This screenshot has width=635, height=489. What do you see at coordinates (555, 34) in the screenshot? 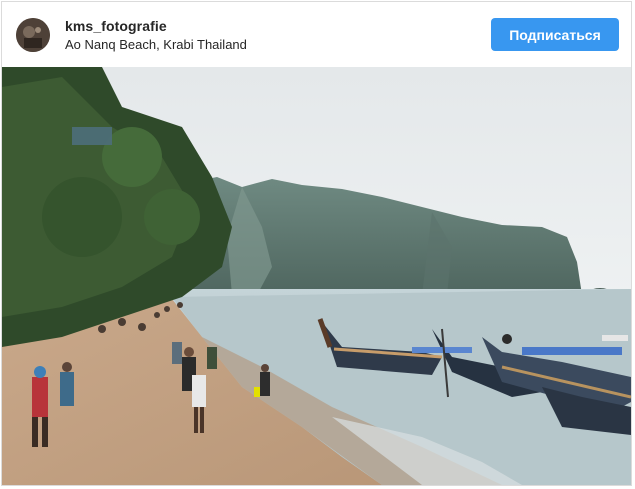
I see `follow-button: Подписаться` at bounding box center [555, 34].